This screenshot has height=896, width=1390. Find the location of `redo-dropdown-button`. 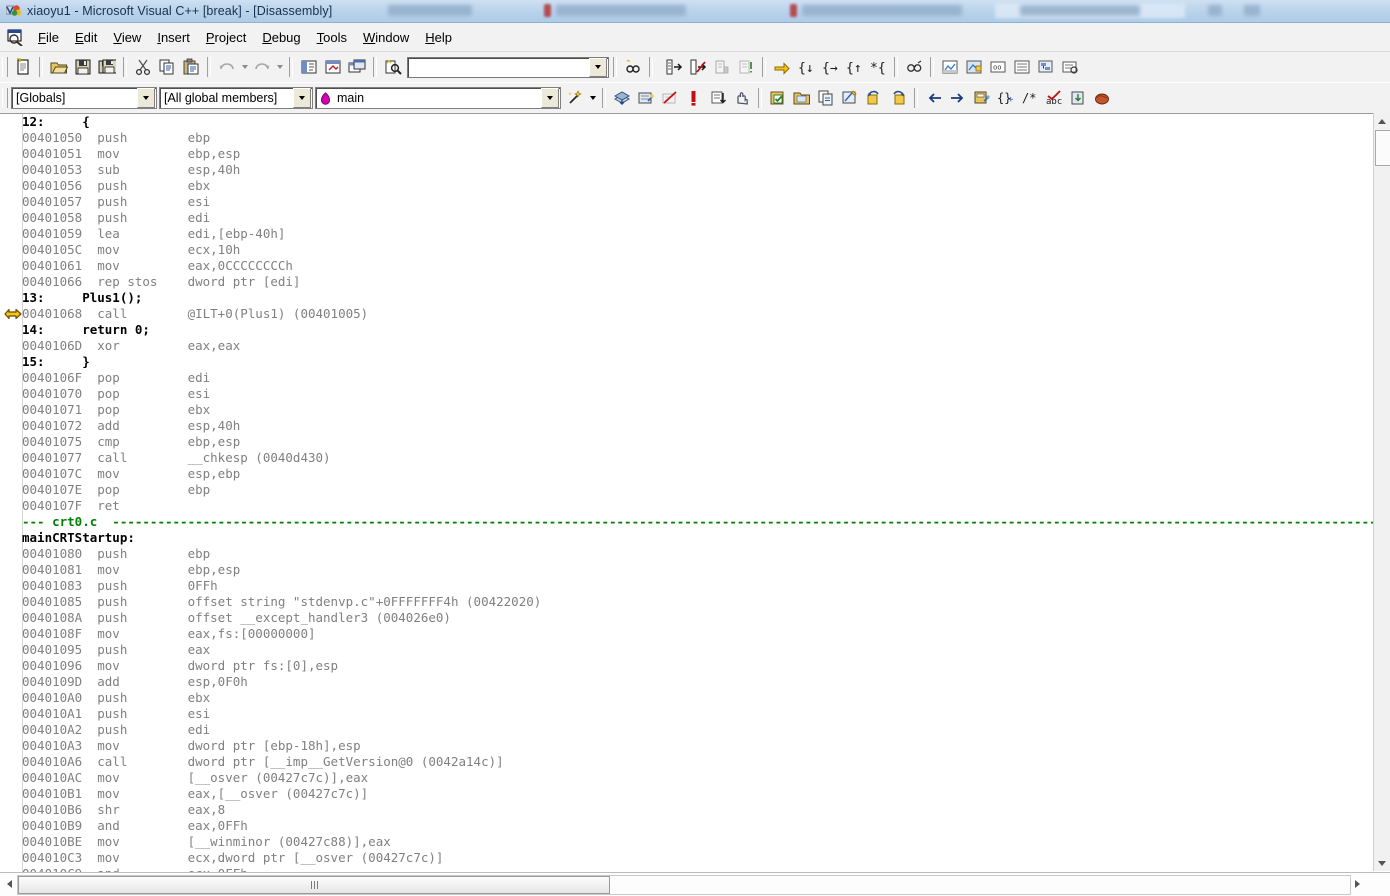

redo-dropdown-button is located at coordinates (279, 67).